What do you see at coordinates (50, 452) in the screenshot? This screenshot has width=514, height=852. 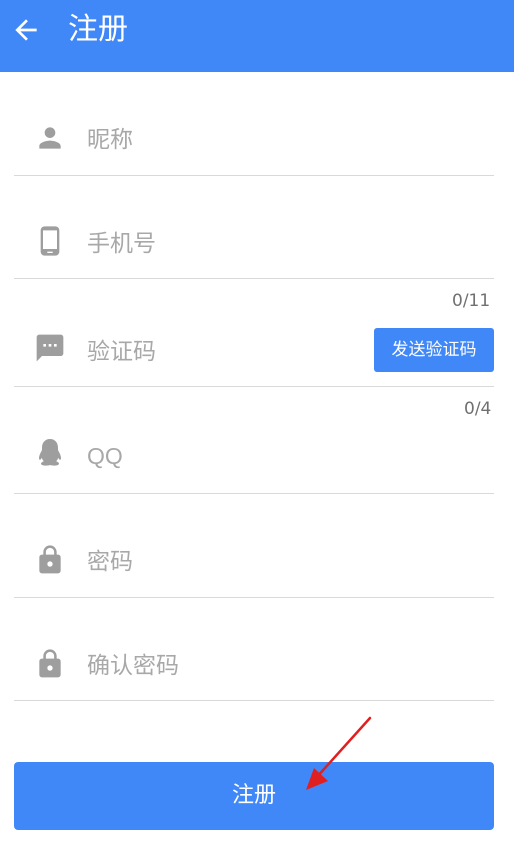 I see `penguin-icon` at bounding box center [50, 452].